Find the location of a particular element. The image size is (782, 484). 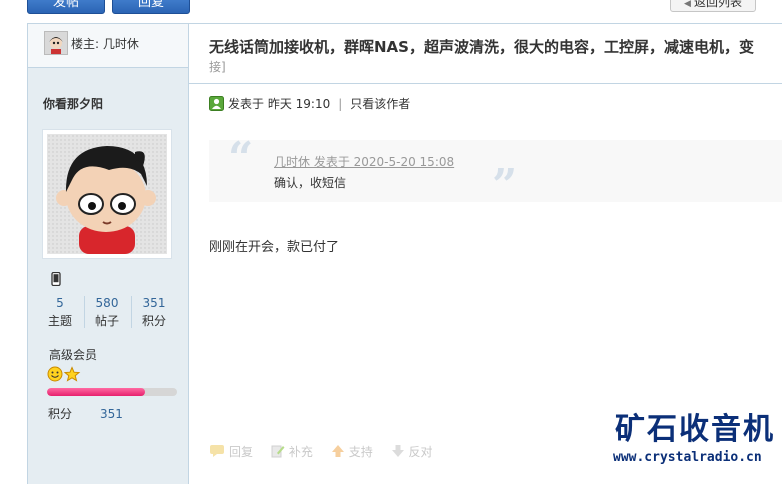

reply-action-label: 回复 is located at coordinates (241, 452).